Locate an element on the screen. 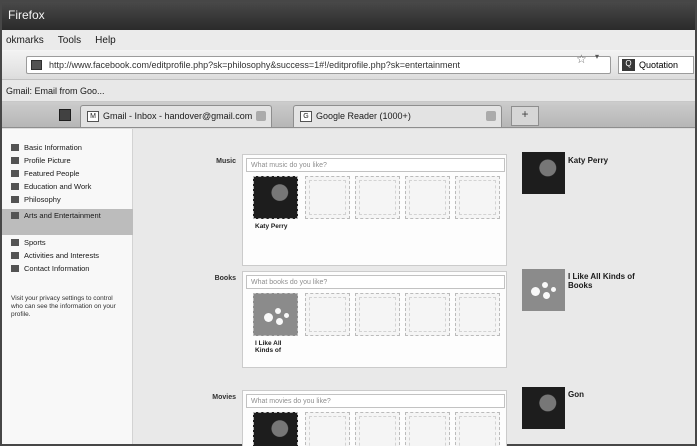  section-label-books: Books is located at coordinates (225, 278).